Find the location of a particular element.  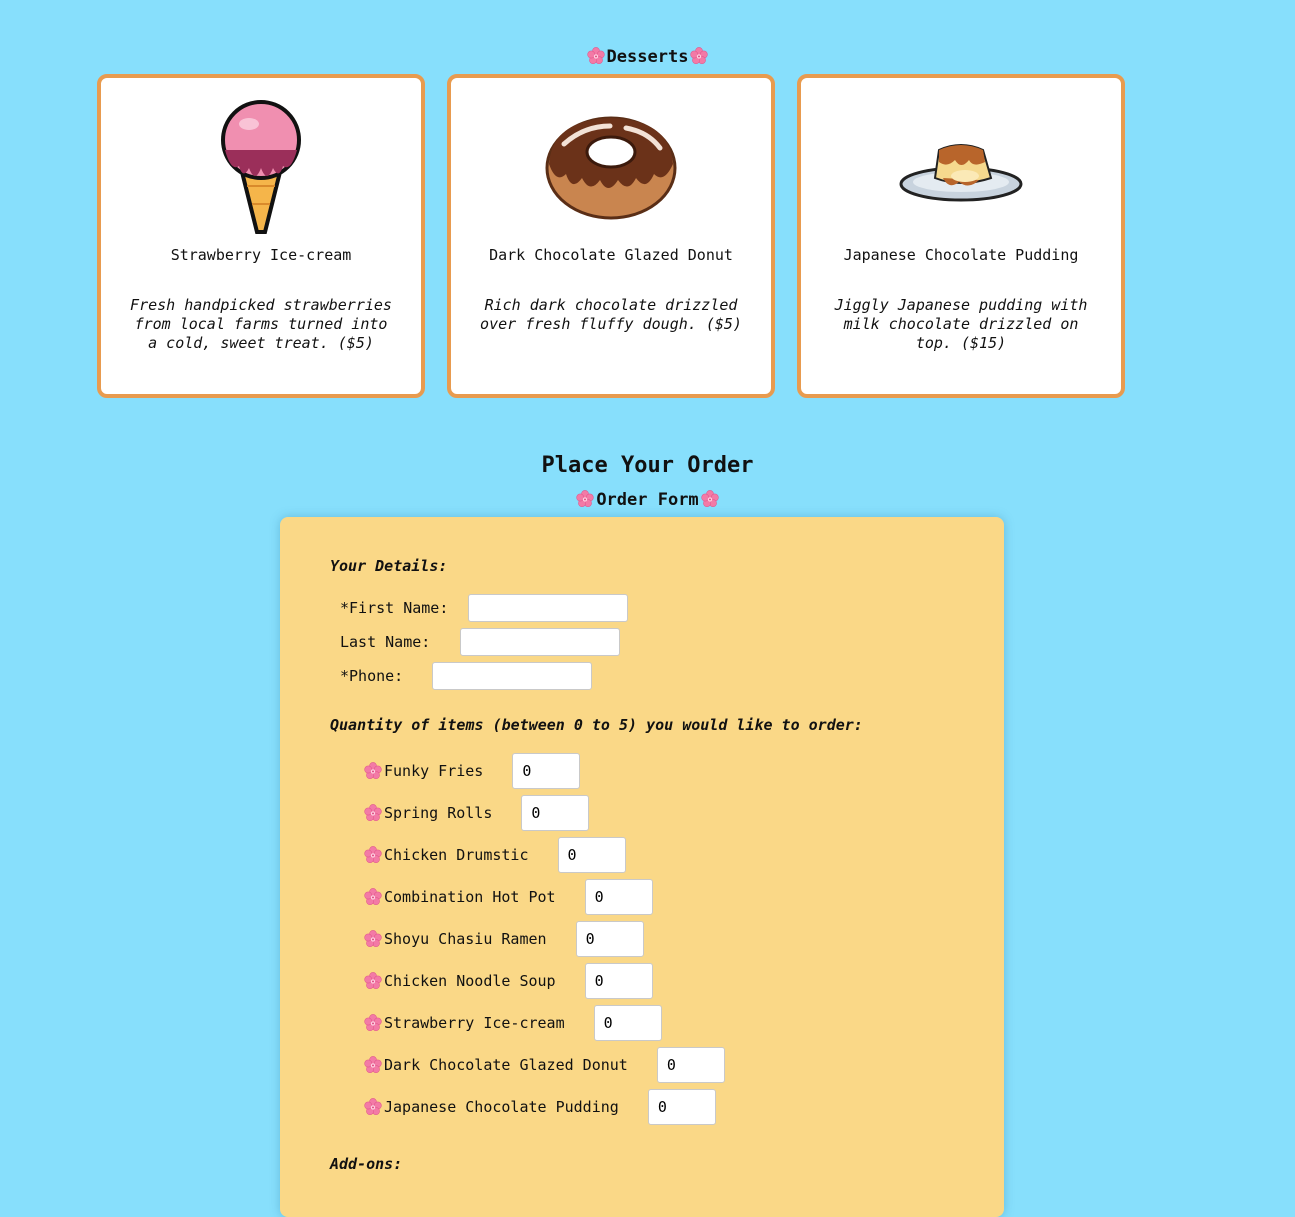

donut-icon is located at coordinates (611, 168).